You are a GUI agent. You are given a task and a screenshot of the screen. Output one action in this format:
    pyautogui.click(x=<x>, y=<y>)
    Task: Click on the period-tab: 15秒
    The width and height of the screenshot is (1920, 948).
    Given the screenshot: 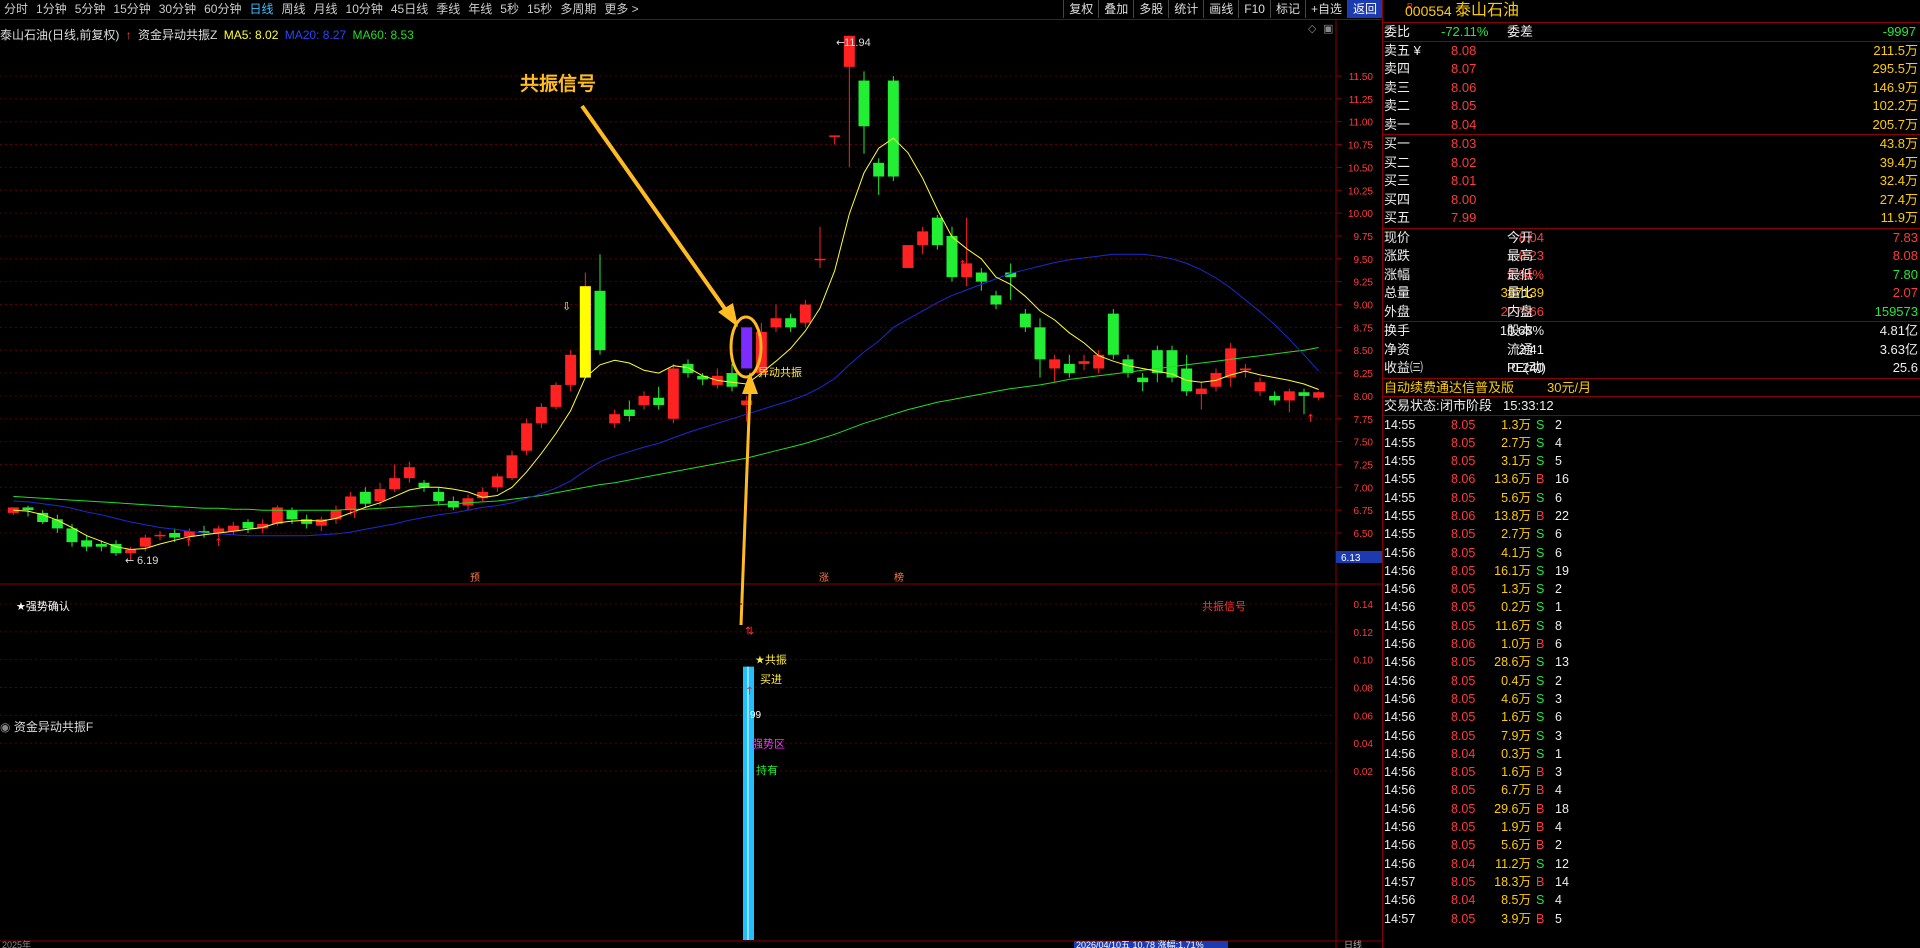 What is the action you would take?
    pyautogui.click(x=539, y=9)
    